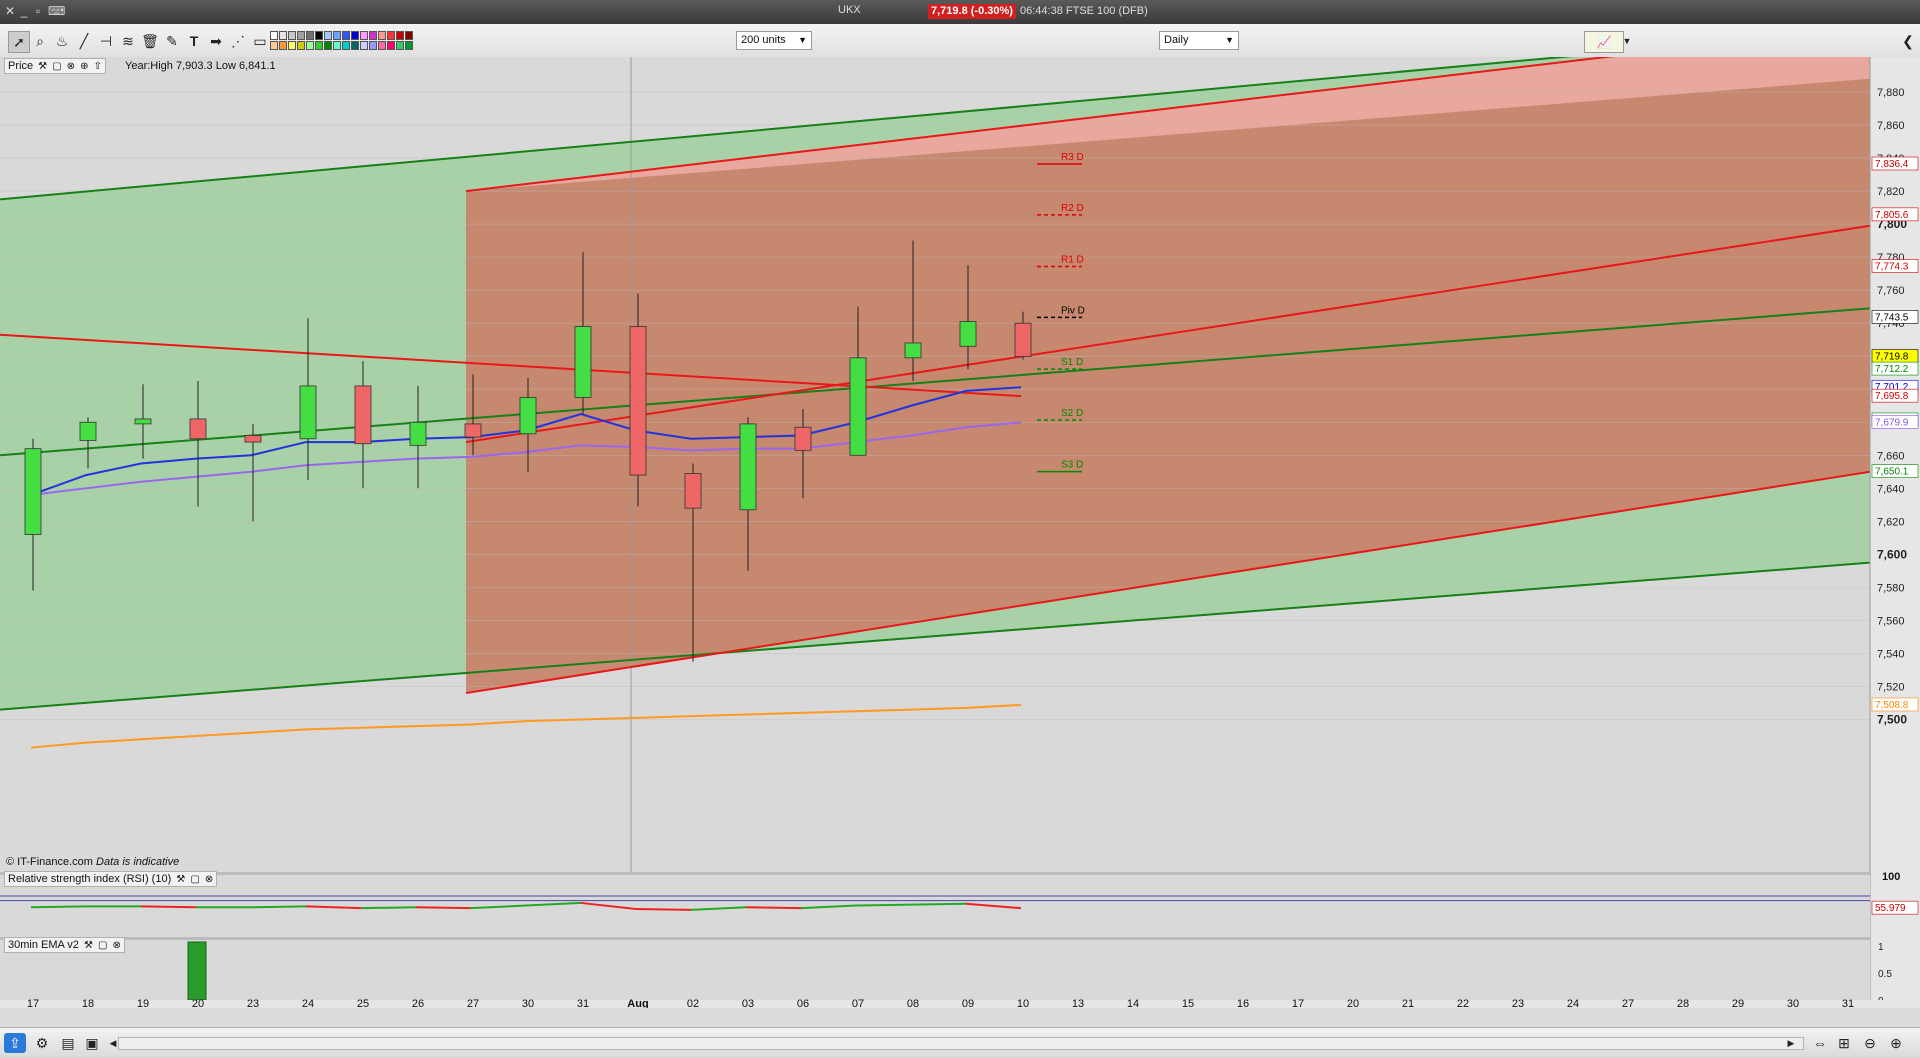 The width and height of the screenshot is (1920, 1058). I want to click on ticker-symbol: UKX, so click(849, 10).